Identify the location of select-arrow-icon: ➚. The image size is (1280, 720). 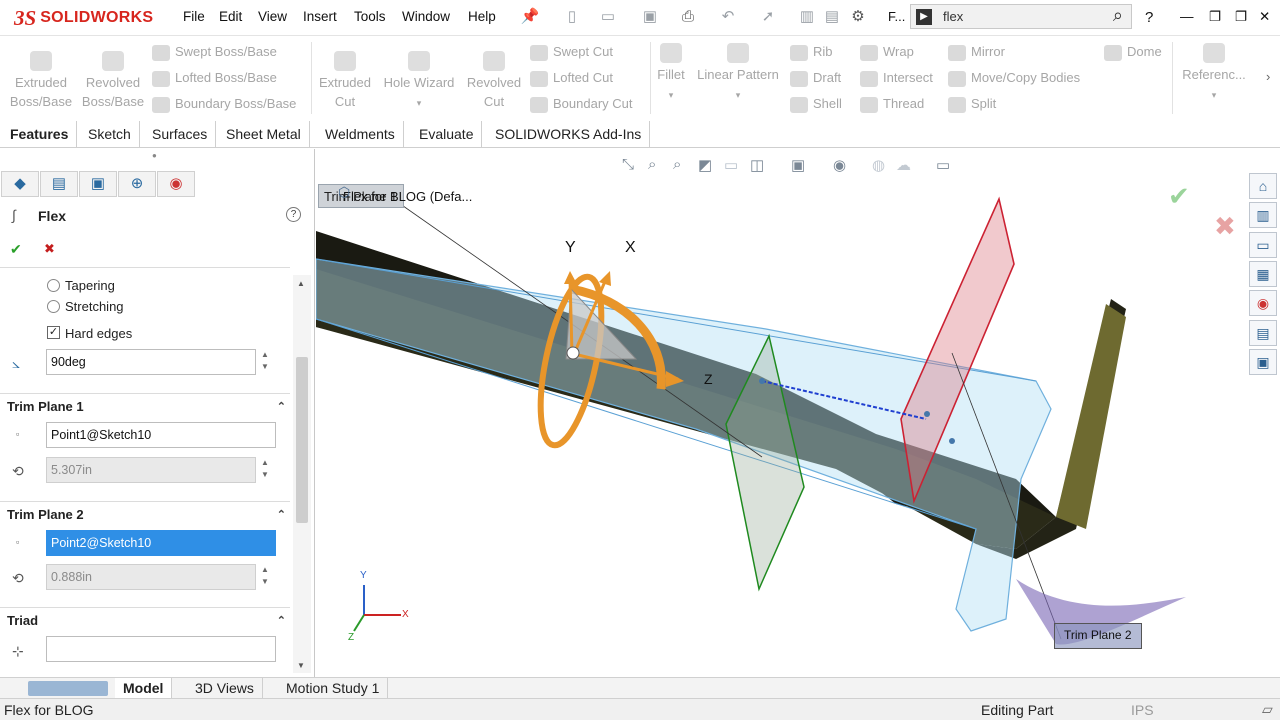
(768, 17).